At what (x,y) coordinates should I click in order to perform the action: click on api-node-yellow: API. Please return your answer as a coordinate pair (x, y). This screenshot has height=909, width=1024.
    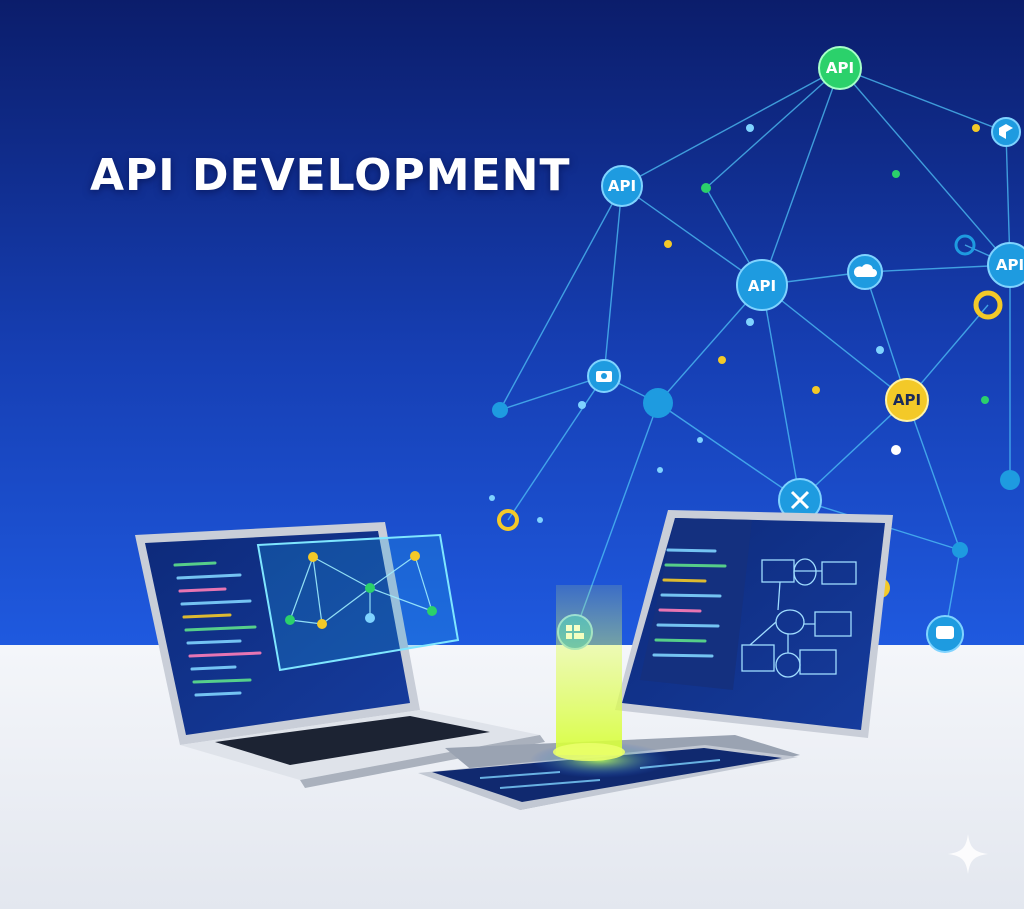
    Looking at the image, I should click on (907, 400).